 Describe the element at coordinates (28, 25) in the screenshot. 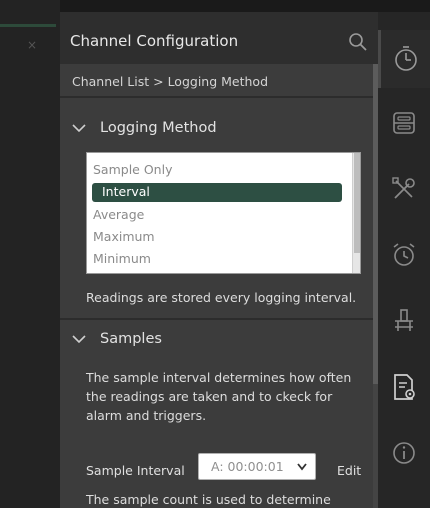

I see `accent-bar` at that location.